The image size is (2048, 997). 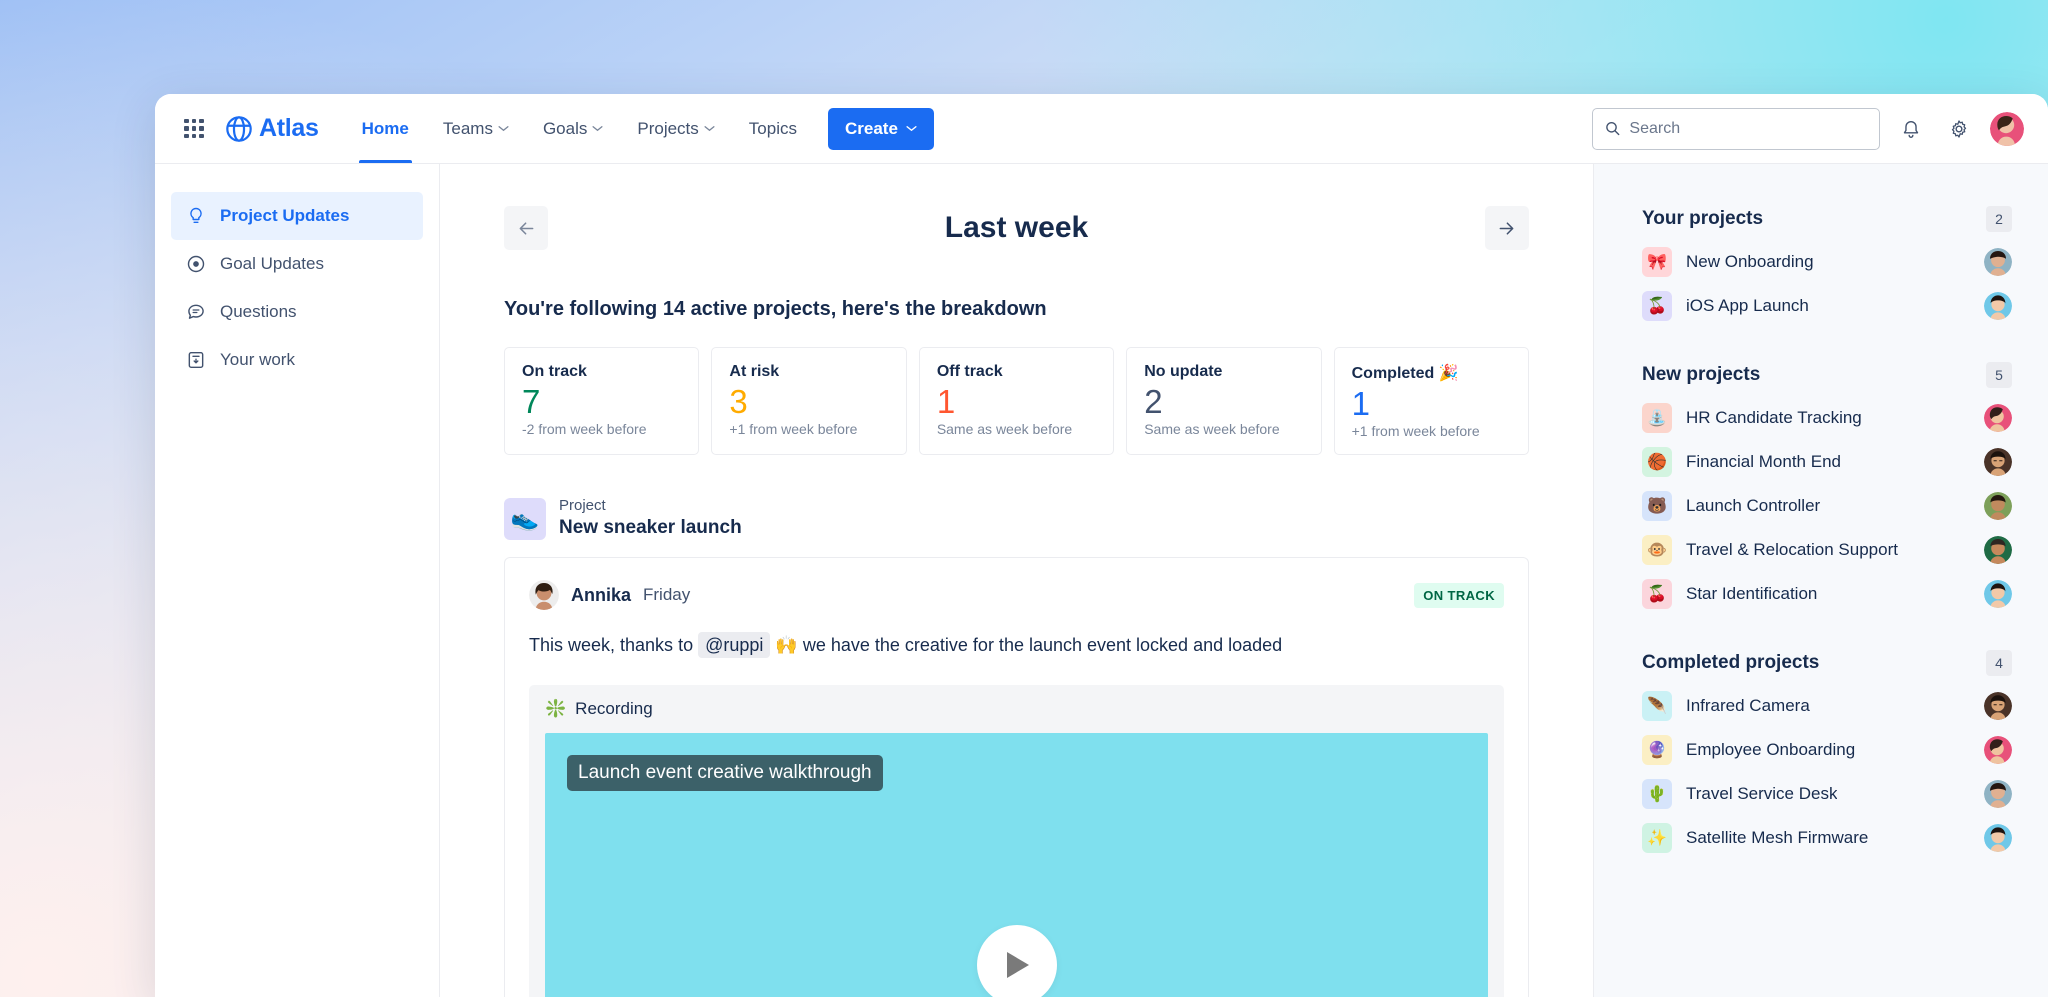 I want to click on chat-bubble-icon, so click(x=196, y=312).